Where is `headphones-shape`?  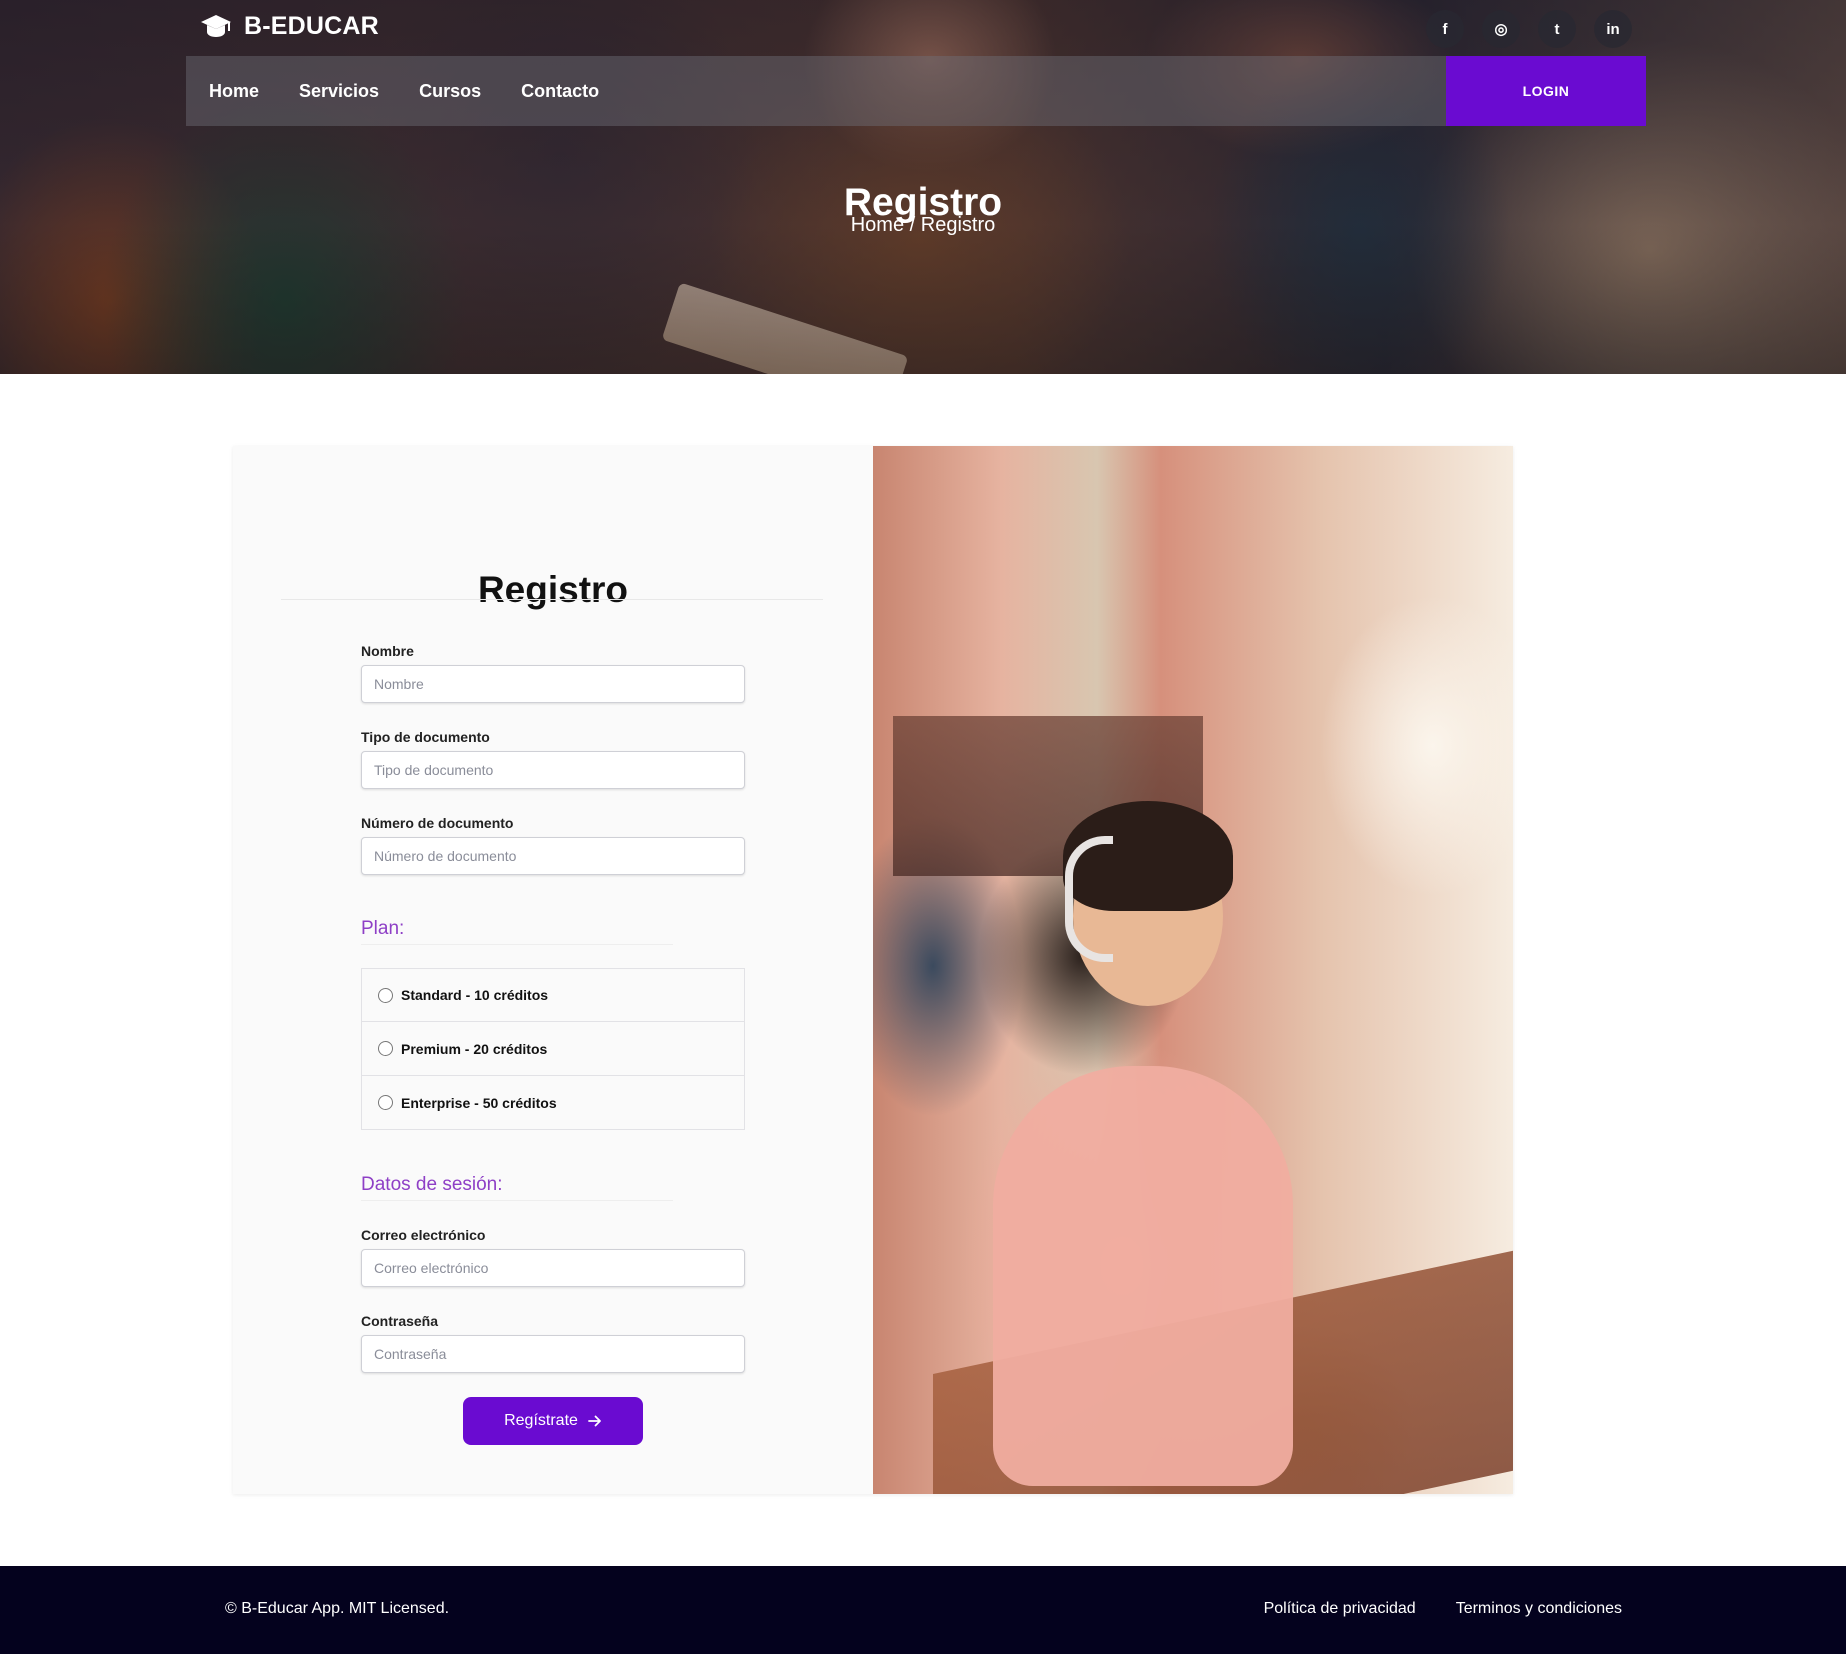 headphones-shape is located at coordinates (1089, 899).